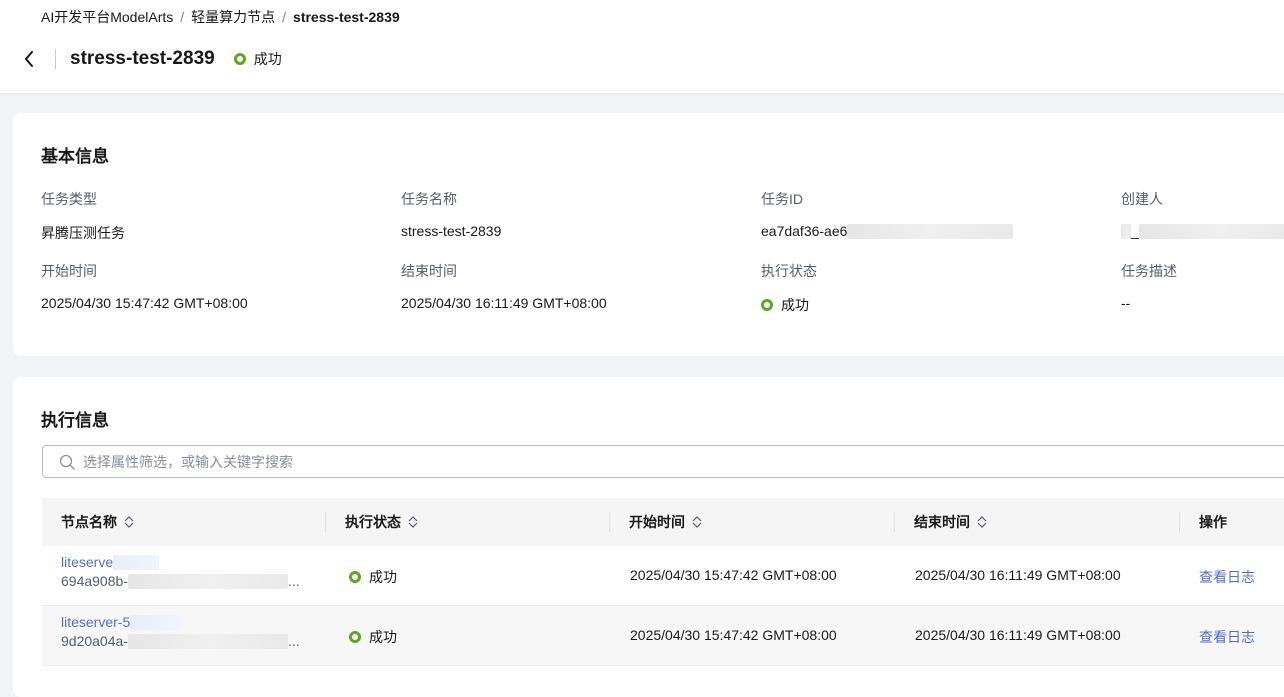 Image resolution: width=1284 pixels, height=697 pixels. What do you see at coordinates (429, 271) in the screenshot?
I see `field-label: 结束时间` at bounding box center [429, 271].